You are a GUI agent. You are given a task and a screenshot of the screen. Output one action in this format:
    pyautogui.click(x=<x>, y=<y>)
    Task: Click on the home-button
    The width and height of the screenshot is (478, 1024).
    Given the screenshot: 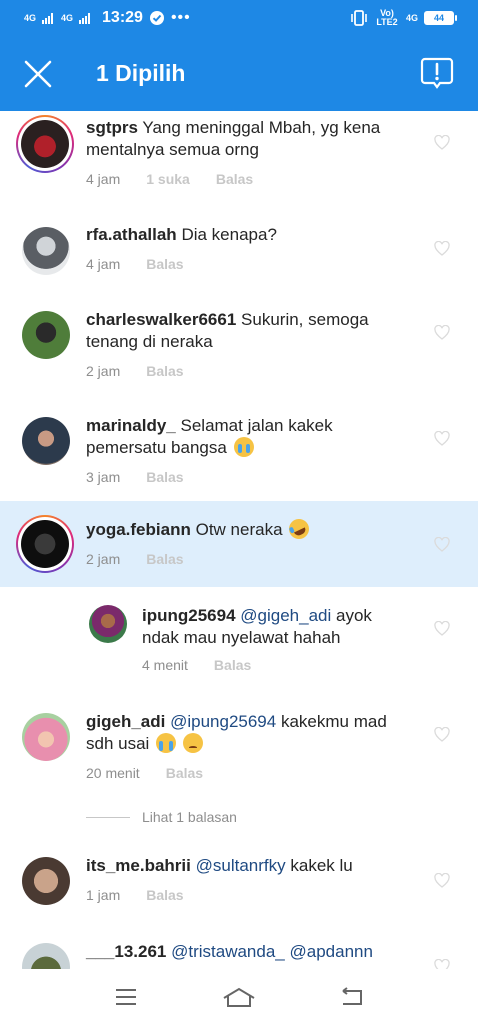 What is the action you would take?
    pyautogui.click(x=239, y=997)
    